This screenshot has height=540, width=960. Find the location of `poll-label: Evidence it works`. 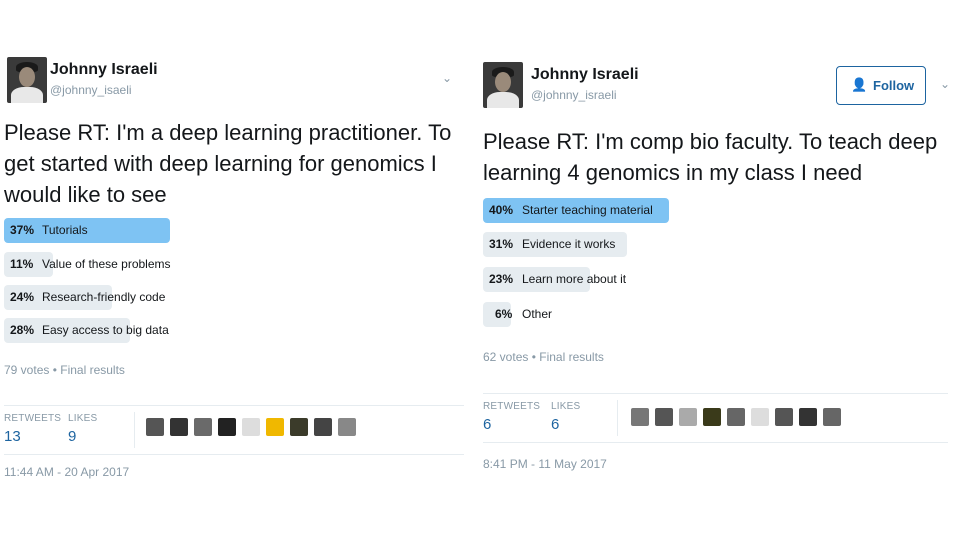

poll-label: Evidence it works is located at coordinates (569, 244).